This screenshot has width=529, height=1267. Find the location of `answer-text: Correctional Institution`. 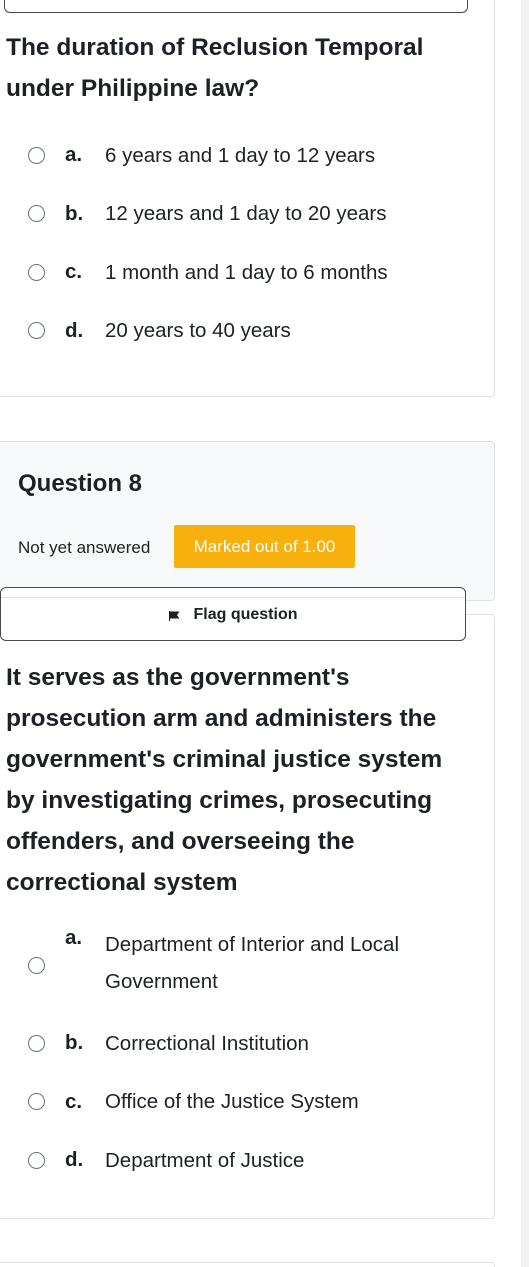

answer-text: Correctional Institution is located at coordinates (207, 1043).